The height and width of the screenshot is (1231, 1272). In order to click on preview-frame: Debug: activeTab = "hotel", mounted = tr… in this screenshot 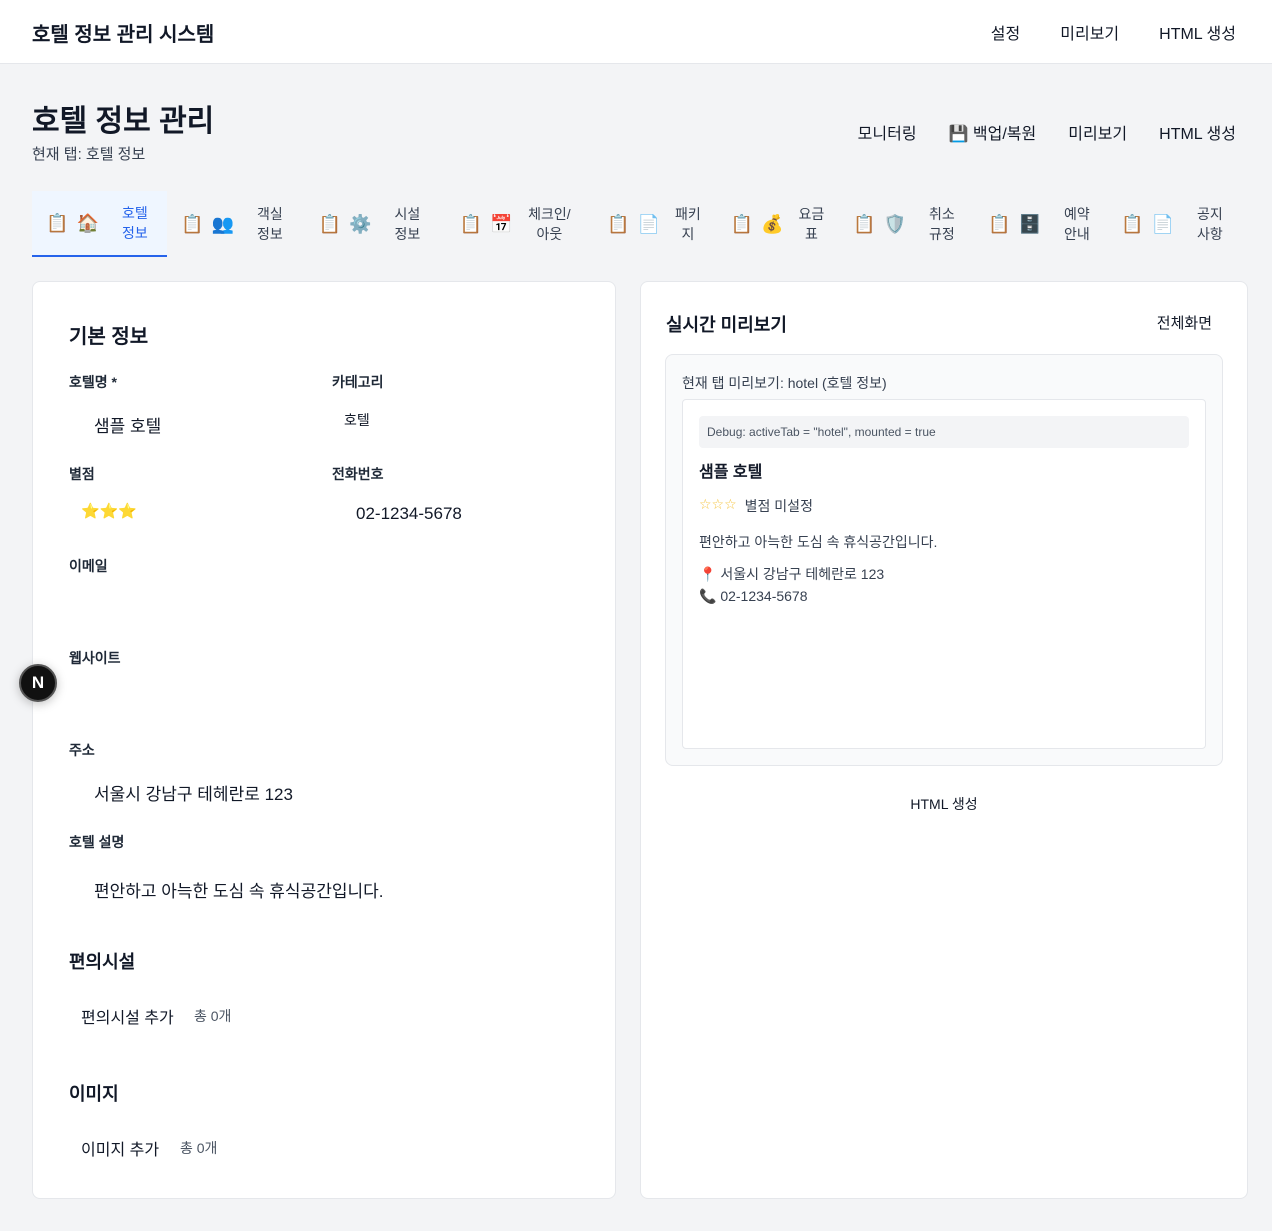, I will do `click(944, 574)`.